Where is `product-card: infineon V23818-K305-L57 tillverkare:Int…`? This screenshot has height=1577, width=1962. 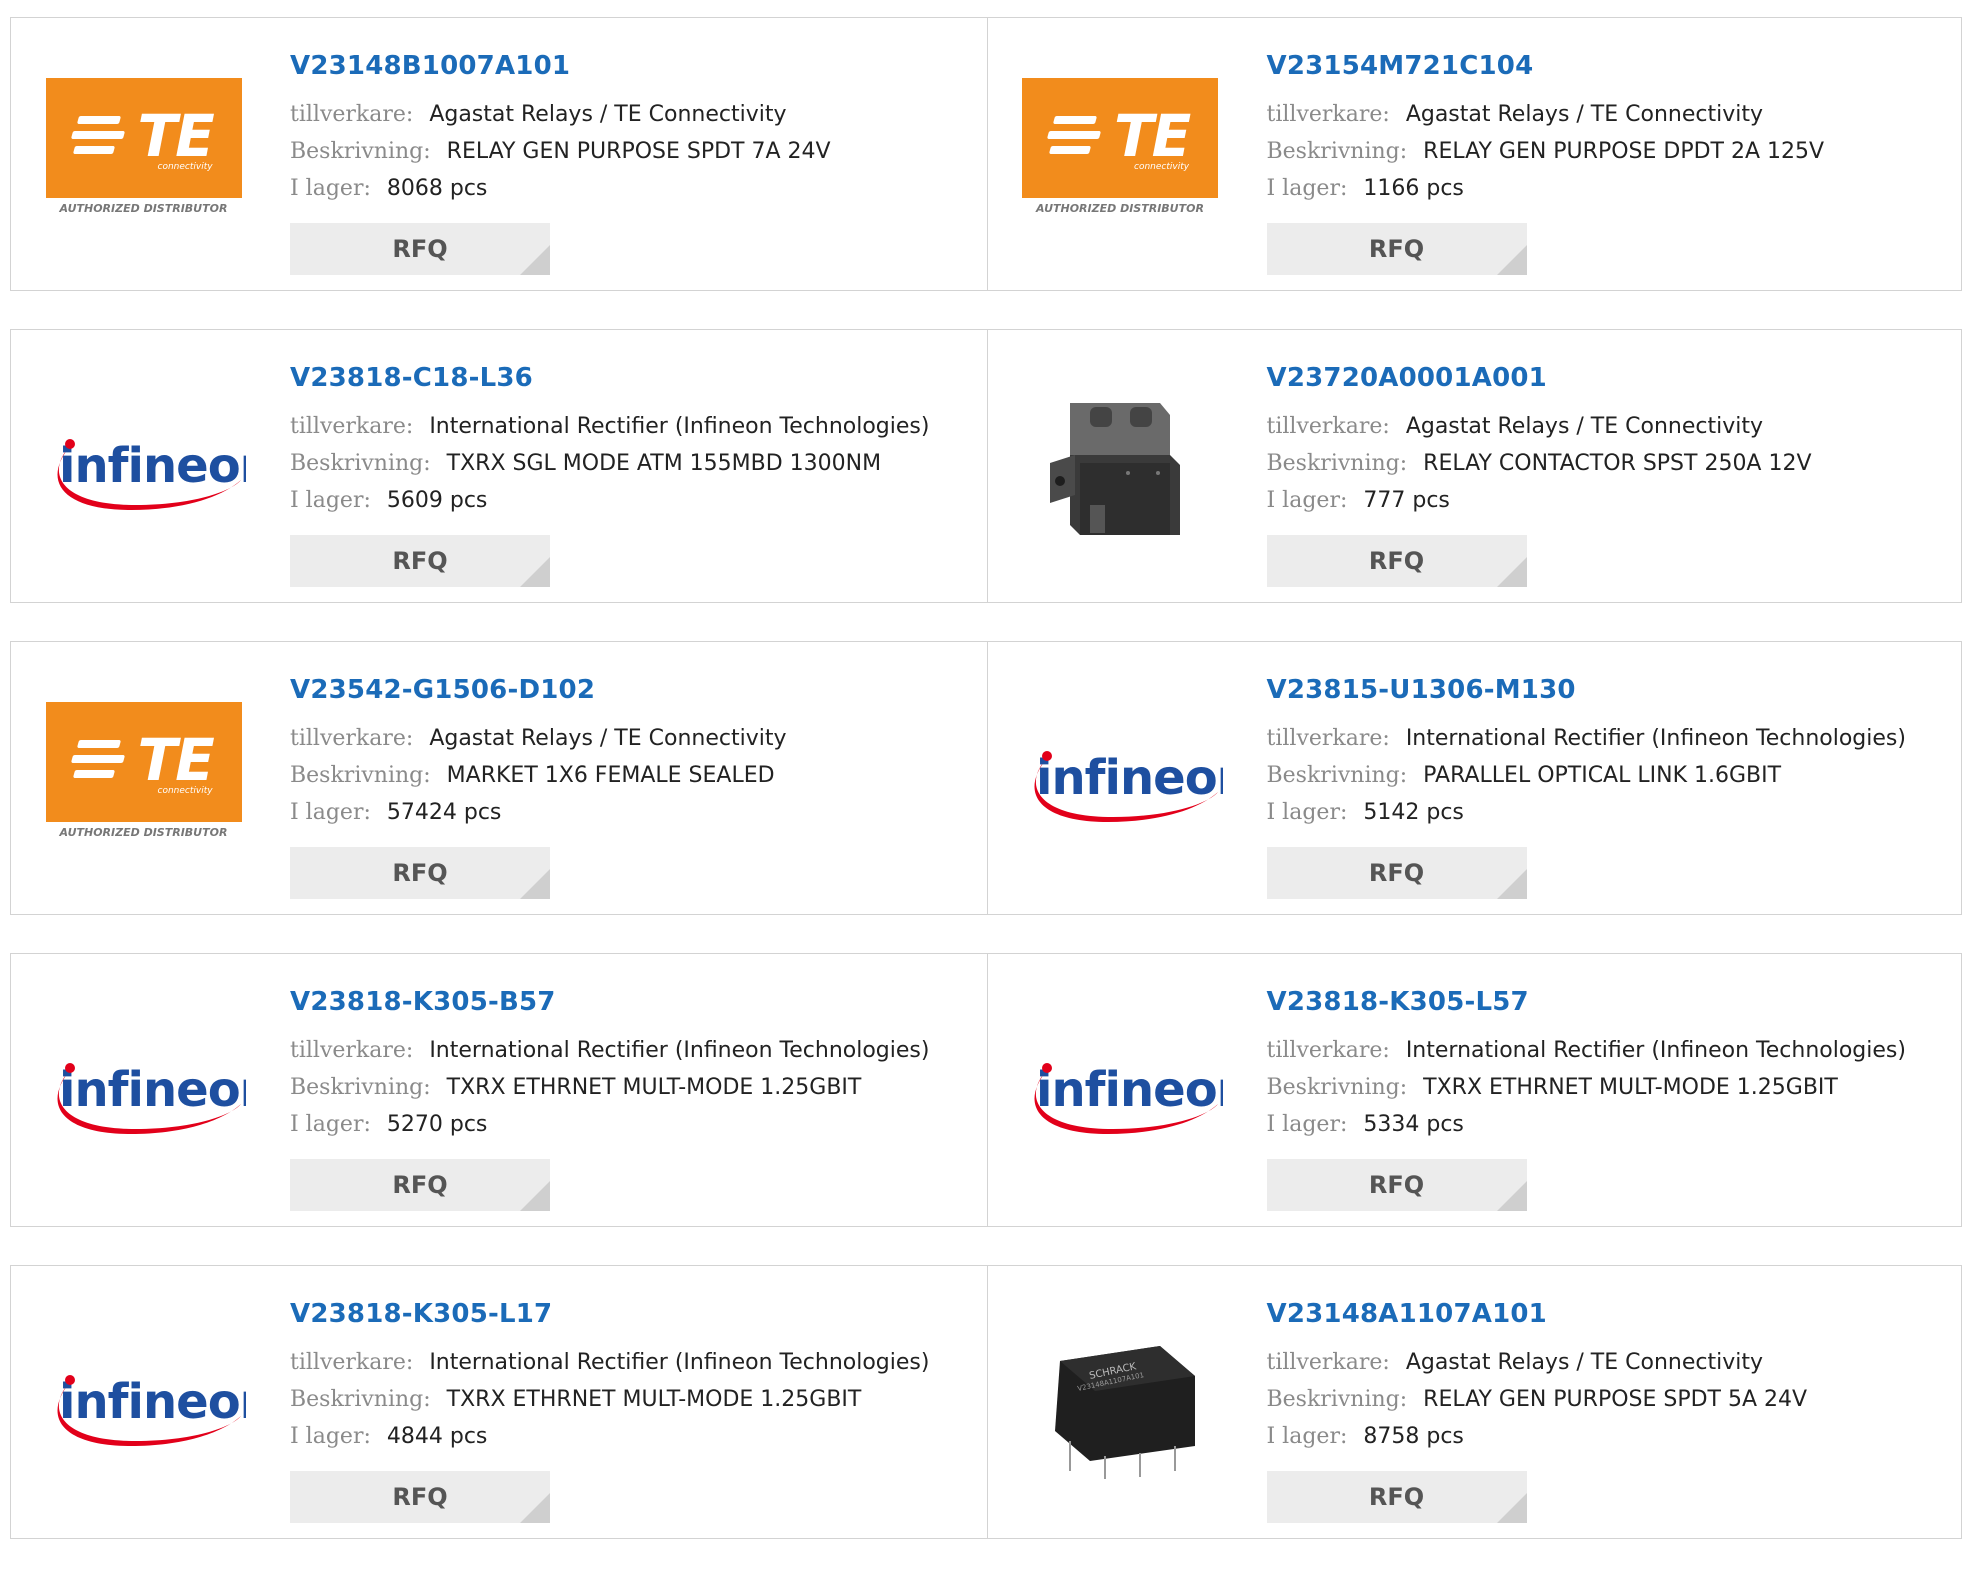
product-card: infineon V23818-K305-L57 tillverkare:Int… is located at coordinates (1474, 1090).